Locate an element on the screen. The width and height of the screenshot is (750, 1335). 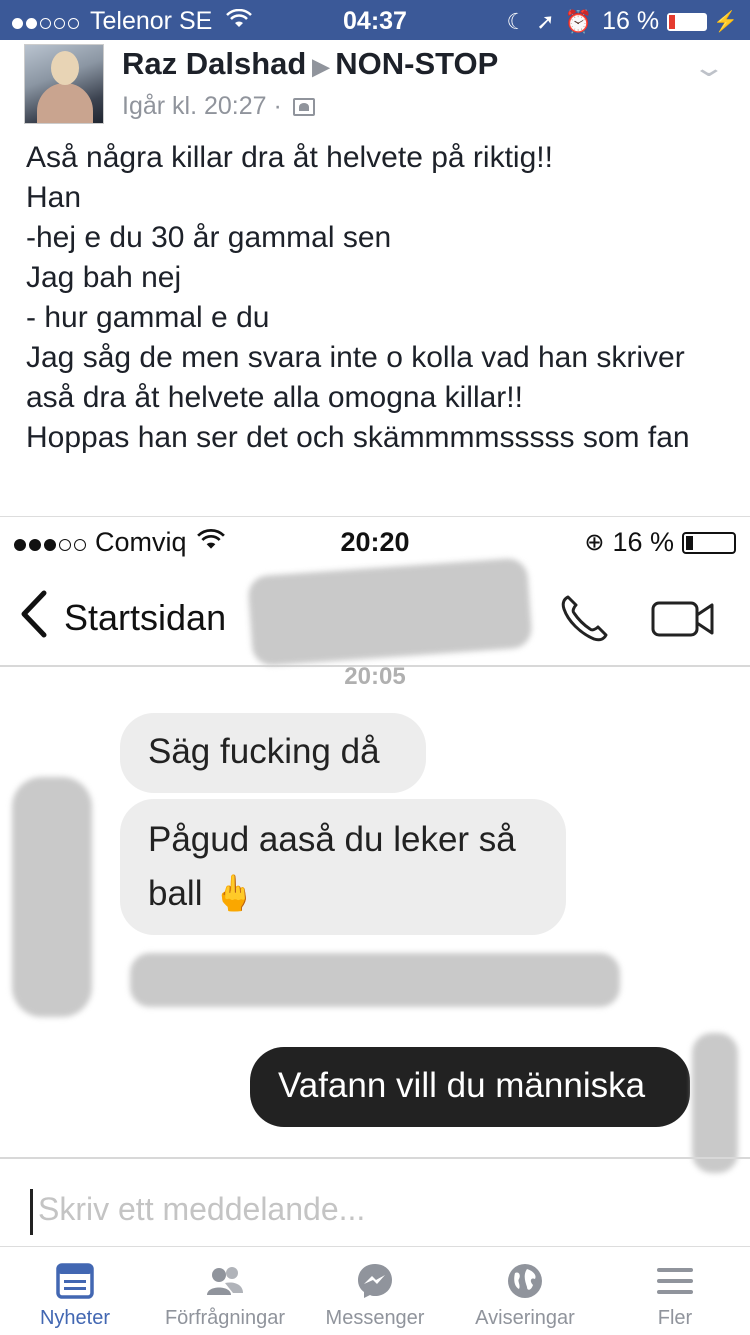
screenshot-status-right: ⊕ 16 % is located at coordinates (660, 542).